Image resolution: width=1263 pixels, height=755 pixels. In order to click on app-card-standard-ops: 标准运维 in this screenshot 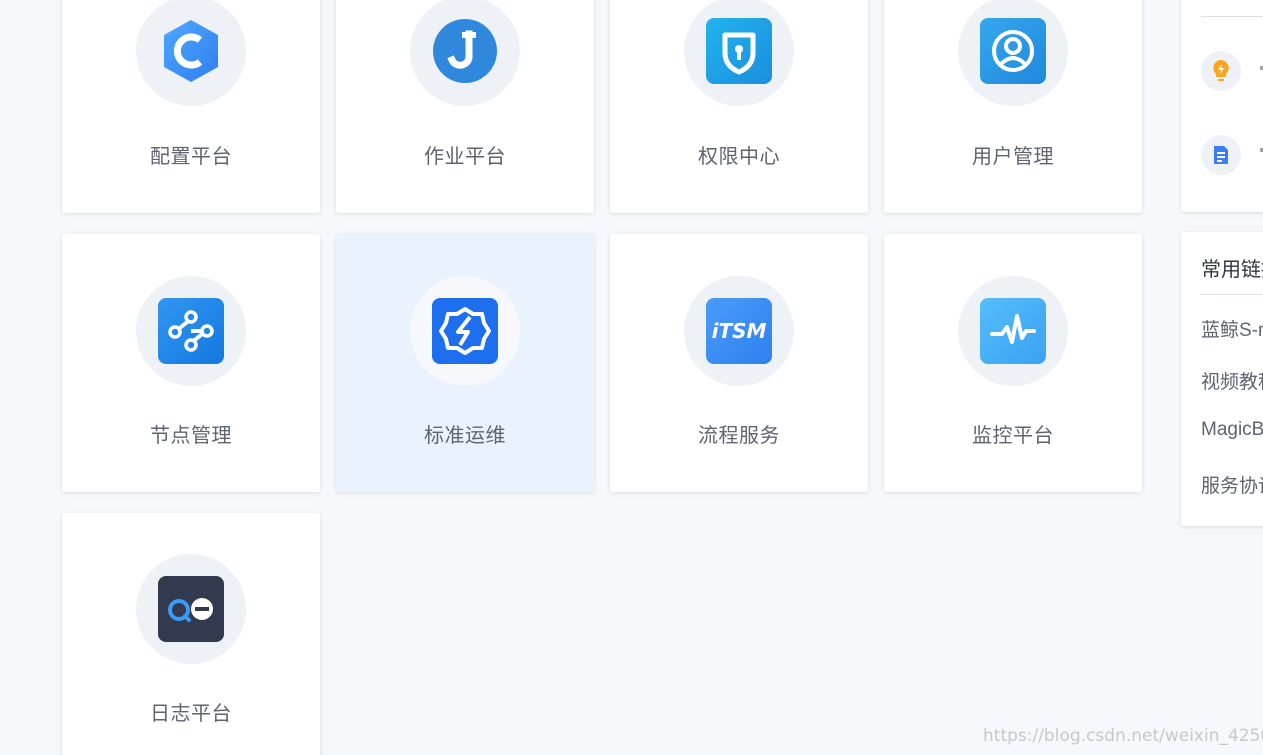, I will do `click(465, 363)`.